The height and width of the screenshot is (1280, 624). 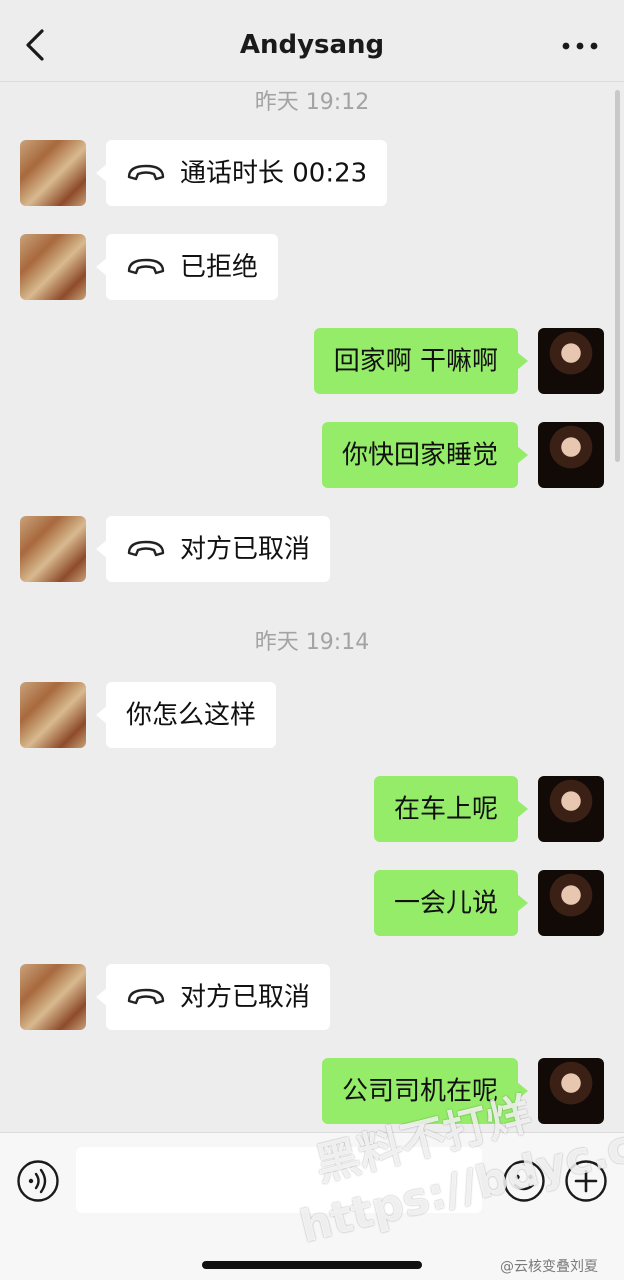 What do you see at coordinates (415, 361) in the screenshot?
I see `message-text: 回家啊 干嘛啊` at bounding box center [415, 361].